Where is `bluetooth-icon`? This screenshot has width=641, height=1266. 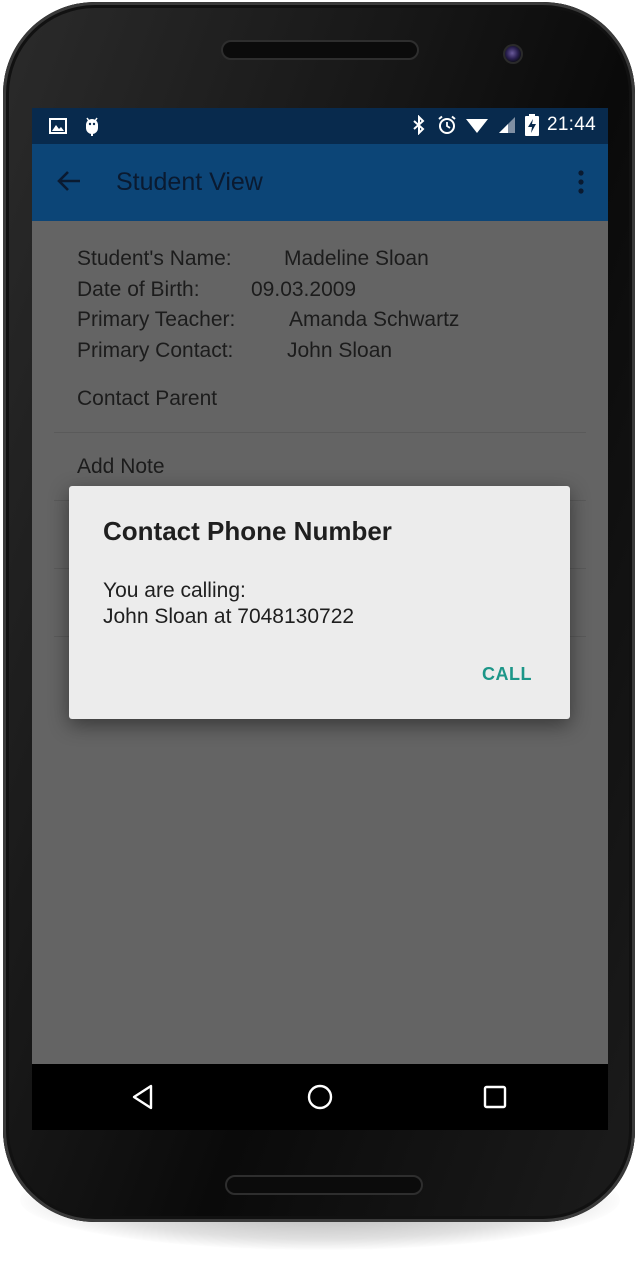
bluetooth-icon is located at coordinates (419, 125).